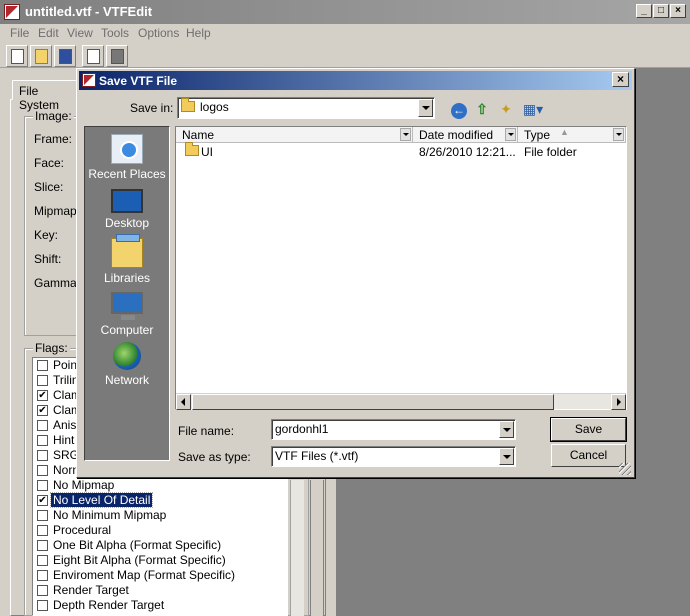 This screenshot has height=616, width=690. What do you see at coordinates (53, 139) in the screenshot?
I see `frame-label: Frame:` at bounding box center [53, 139].